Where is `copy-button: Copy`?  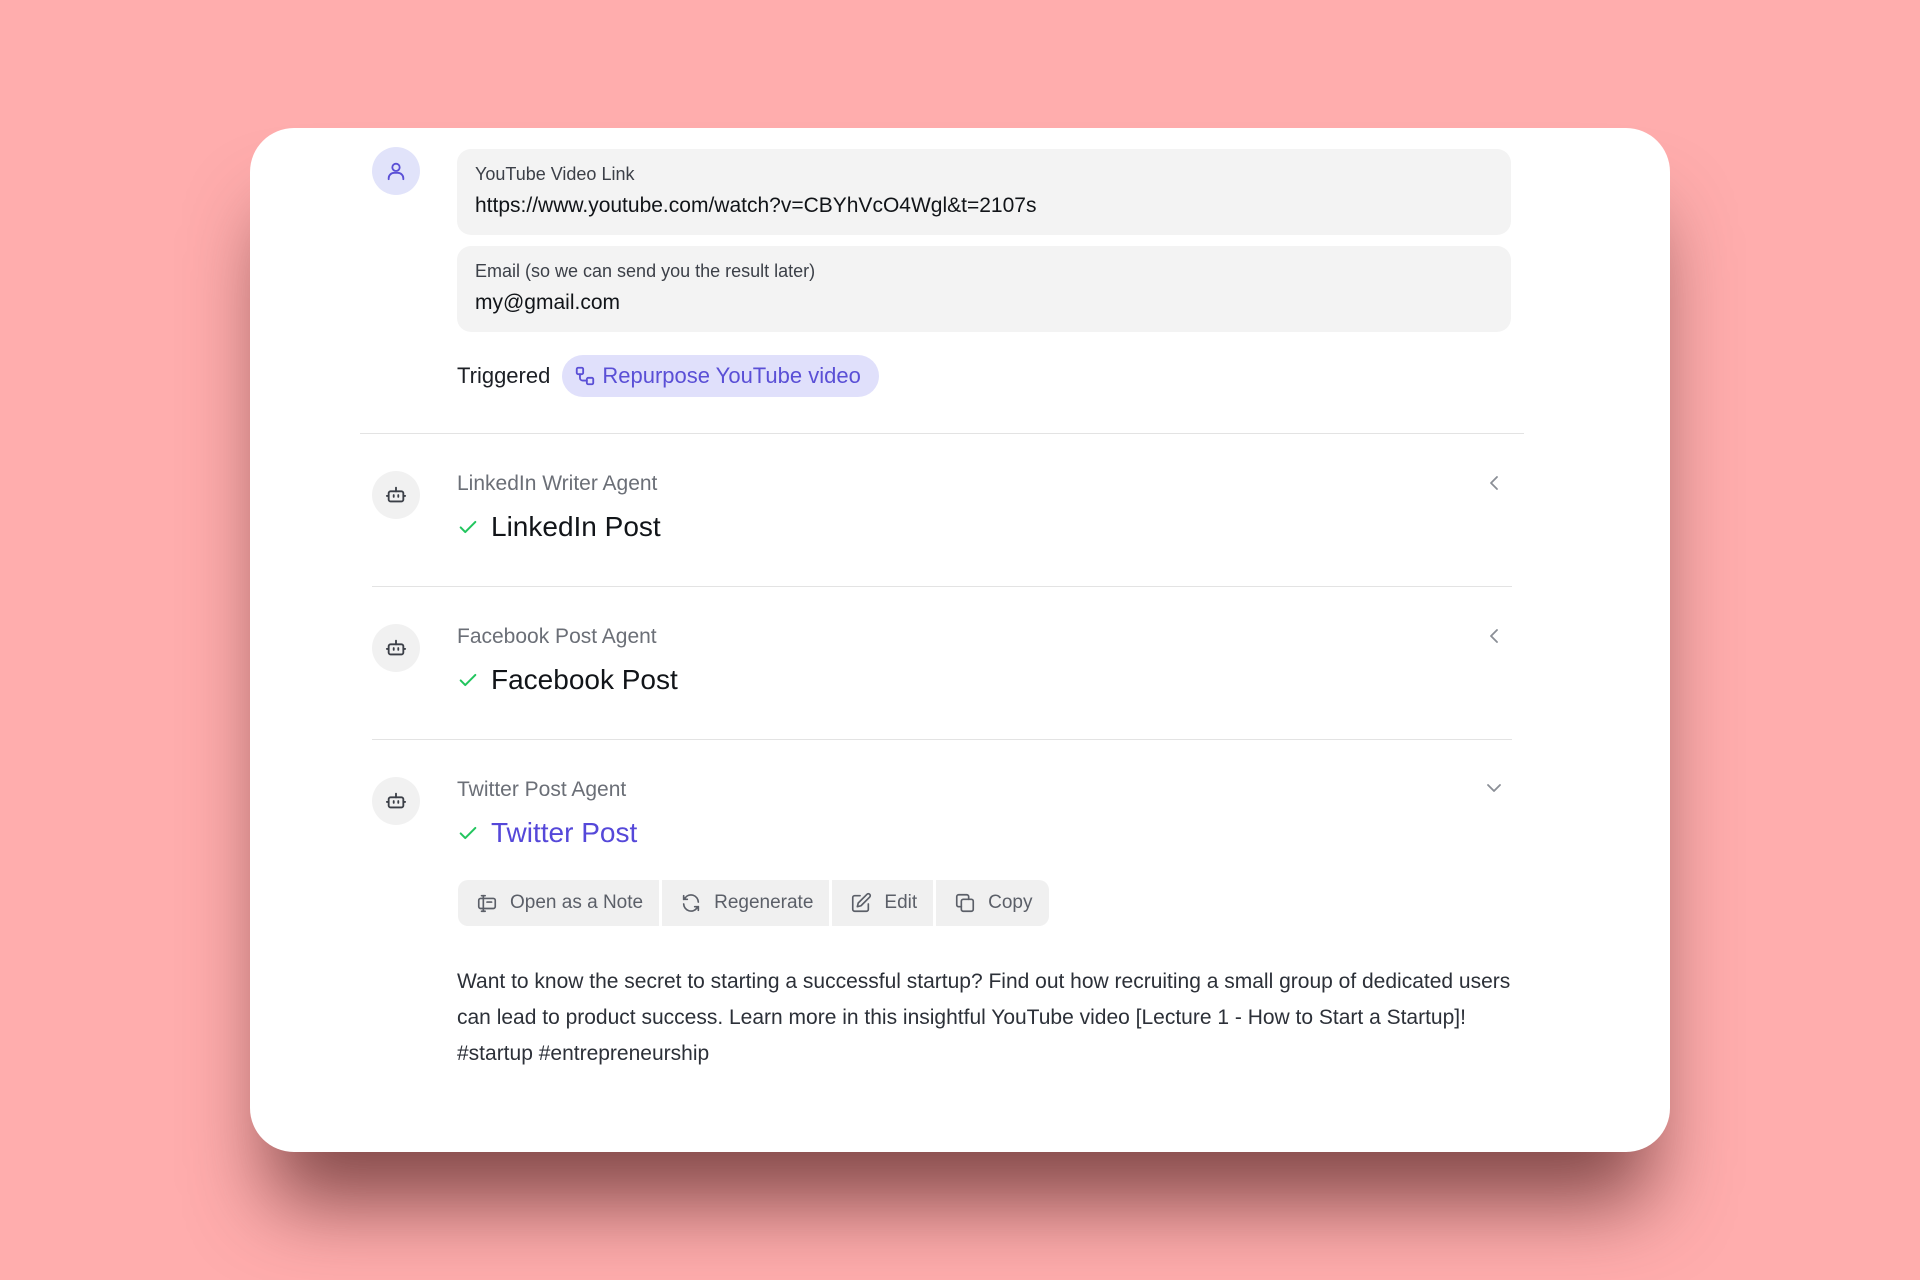 copy-button: Copy is located at coordinates (992, 903).